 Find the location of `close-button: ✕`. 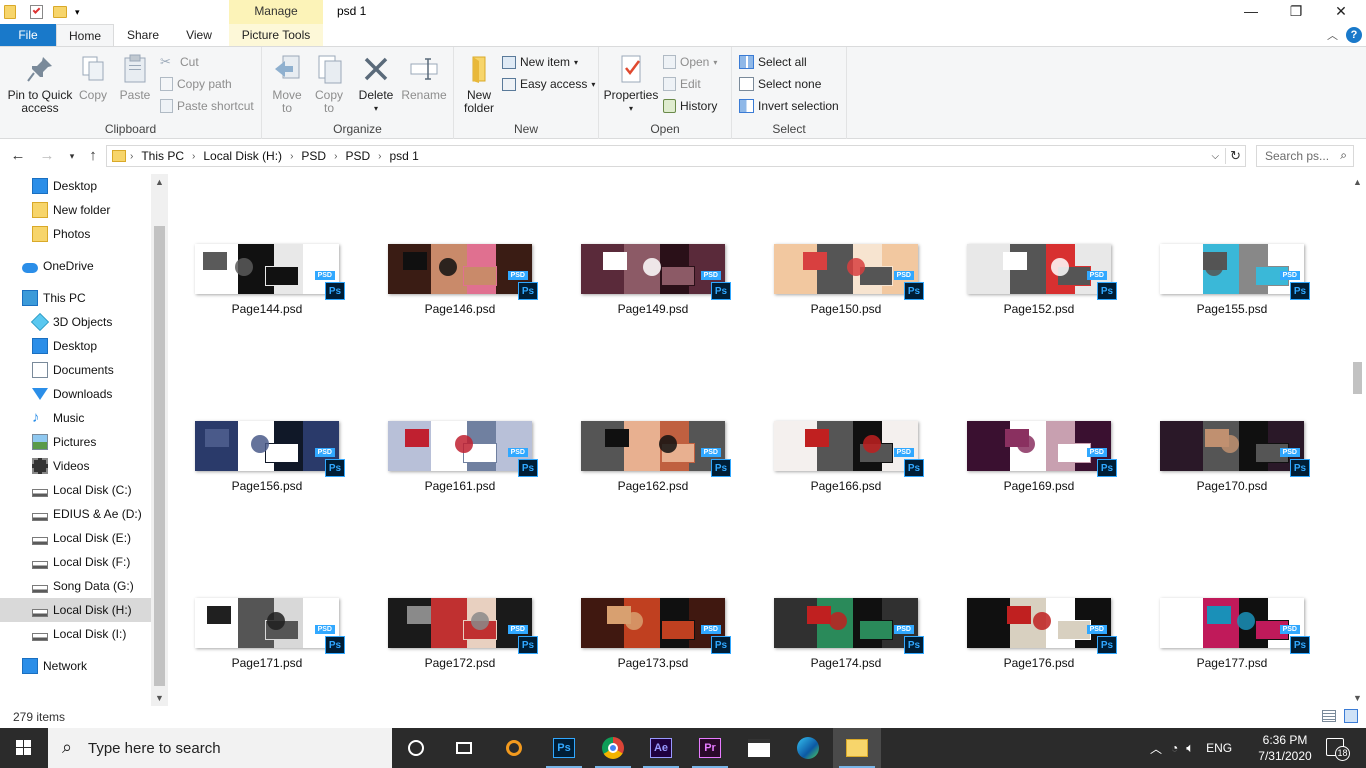

close-button: ✕ is located at coordinates (1341, 12).